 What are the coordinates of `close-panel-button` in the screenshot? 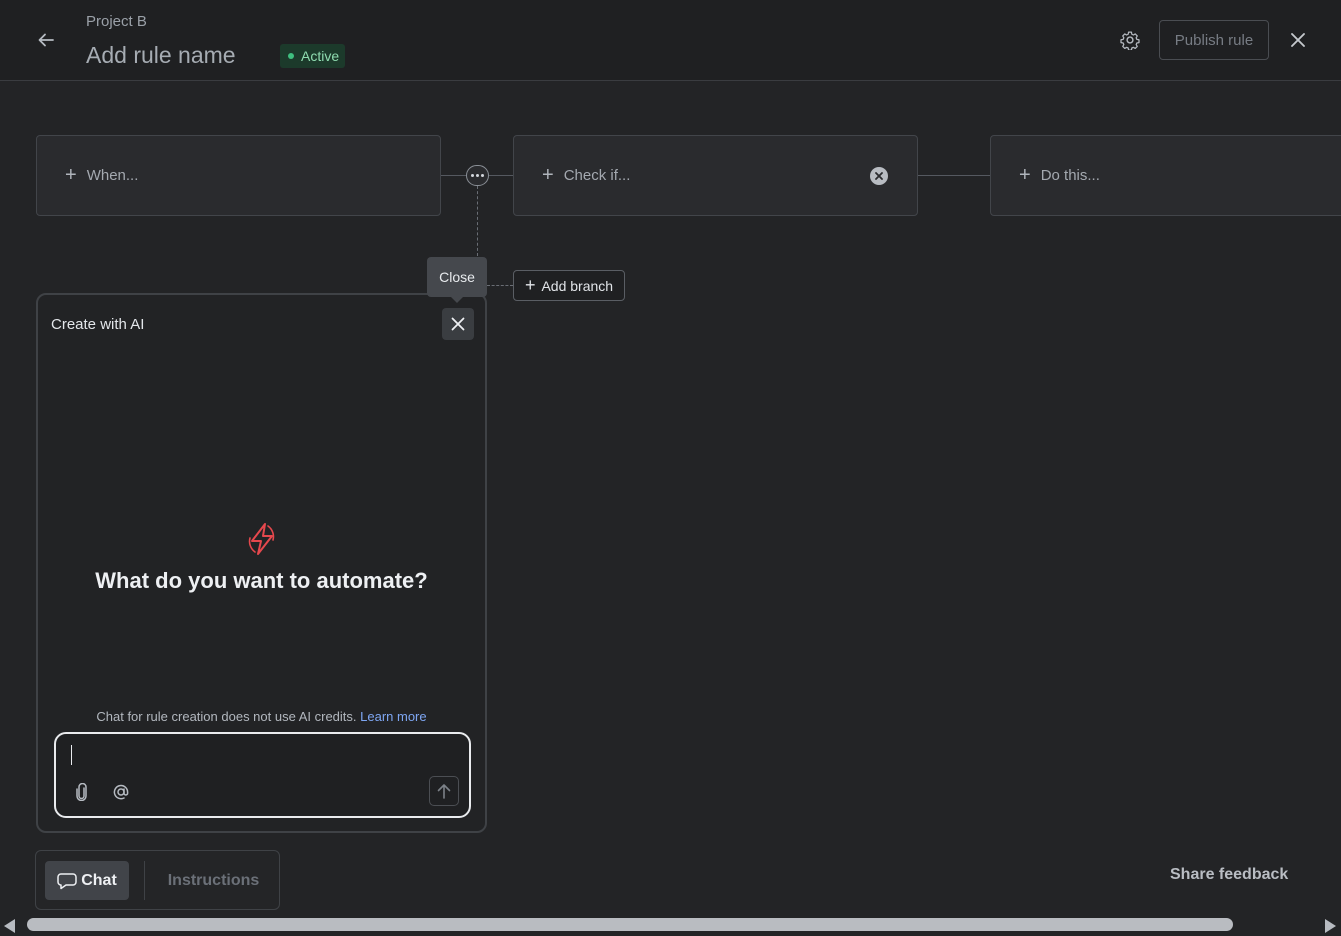 It's located at (458, 324).